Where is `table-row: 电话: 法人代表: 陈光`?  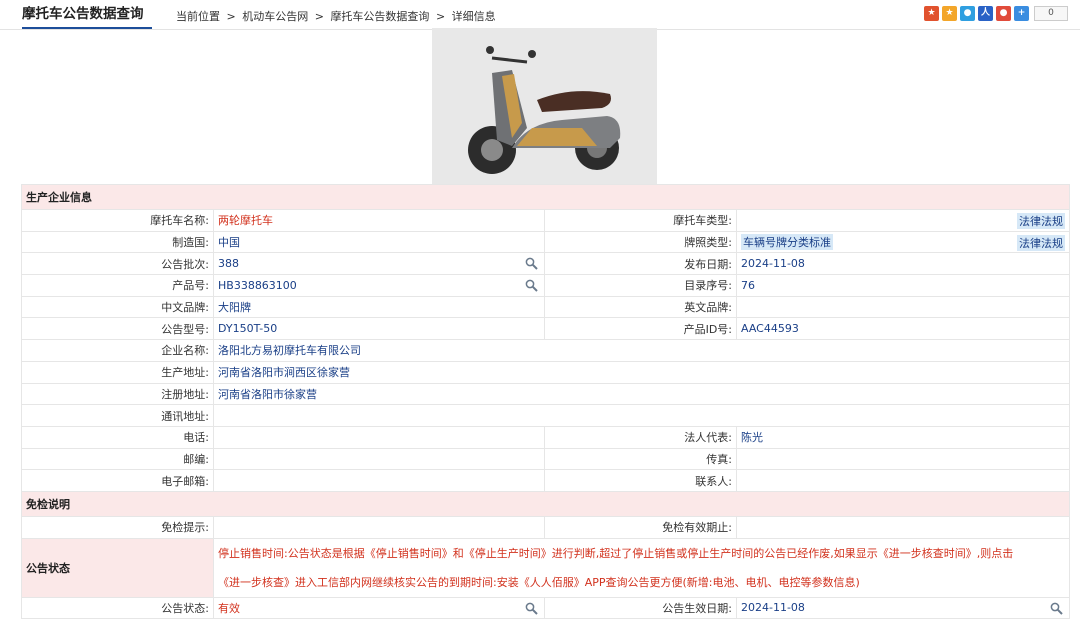
table-row: 电话: 法人代表: 陈光 is located at coordinates (545, 437).